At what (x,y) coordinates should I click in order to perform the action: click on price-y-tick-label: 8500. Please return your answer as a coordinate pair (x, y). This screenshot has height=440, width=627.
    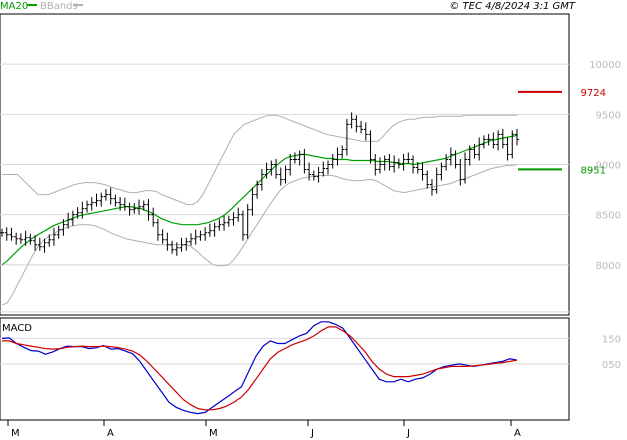
    Looking at the image, I should click on (608, 216).